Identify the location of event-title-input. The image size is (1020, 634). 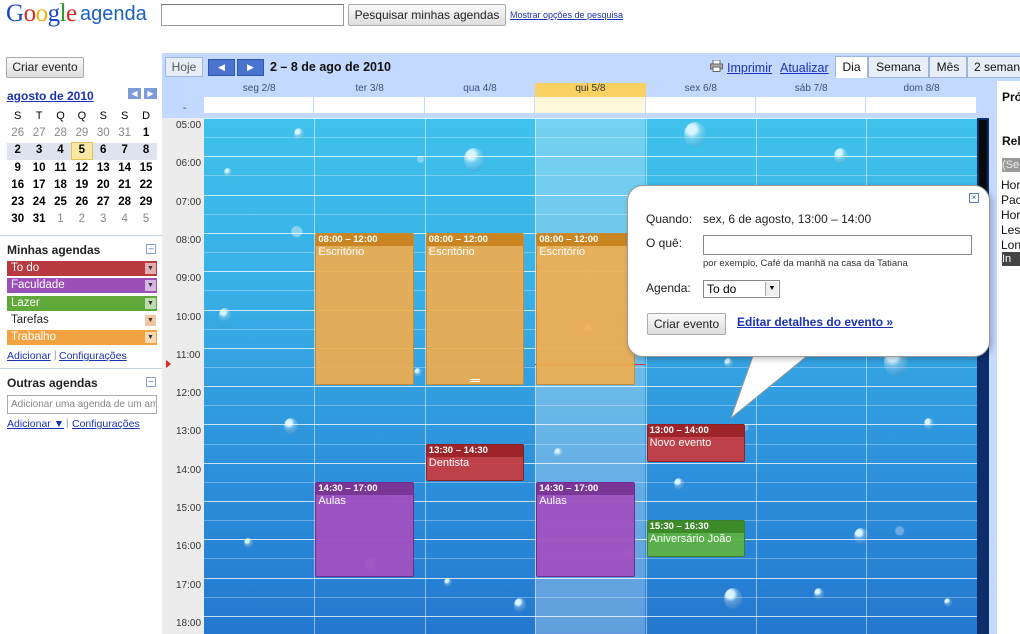
(837, 245).